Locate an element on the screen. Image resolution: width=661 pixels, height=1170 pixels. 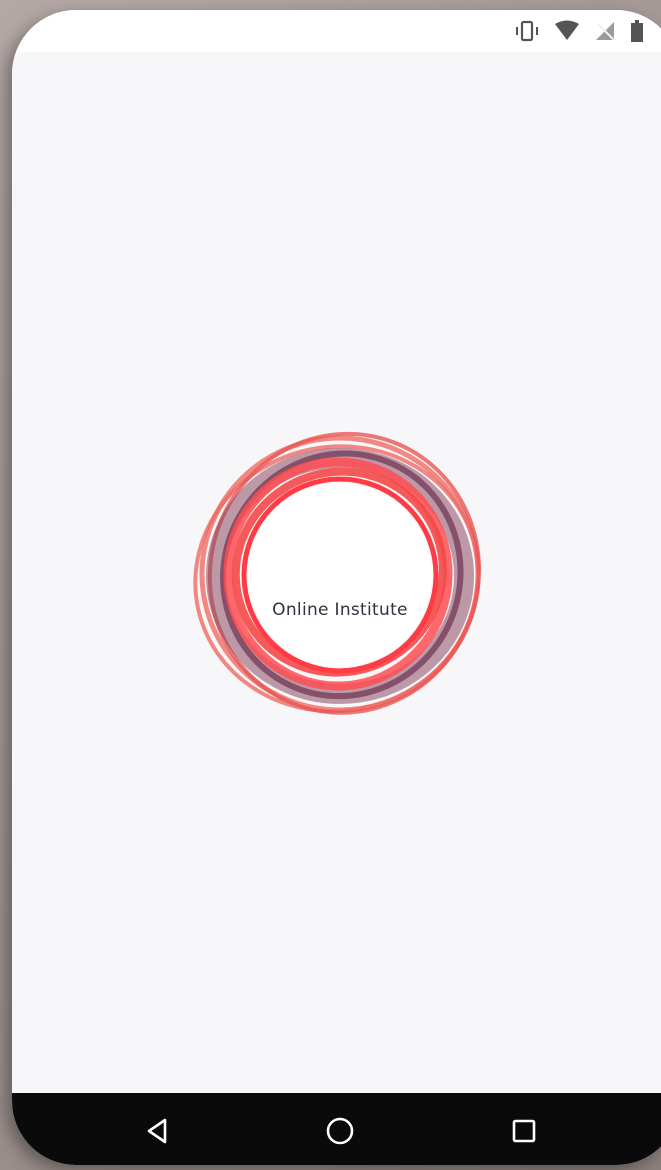
status-bar is located at coordinates (336, 31).